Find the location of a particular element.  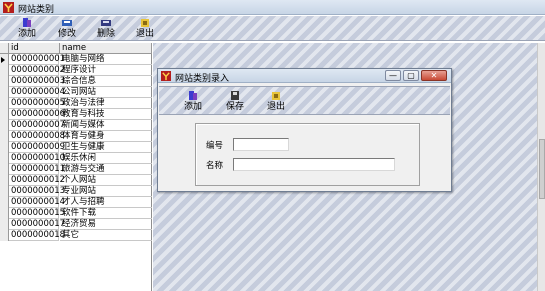

cell-id: 0000000006 is located at coordinates (37, 114).